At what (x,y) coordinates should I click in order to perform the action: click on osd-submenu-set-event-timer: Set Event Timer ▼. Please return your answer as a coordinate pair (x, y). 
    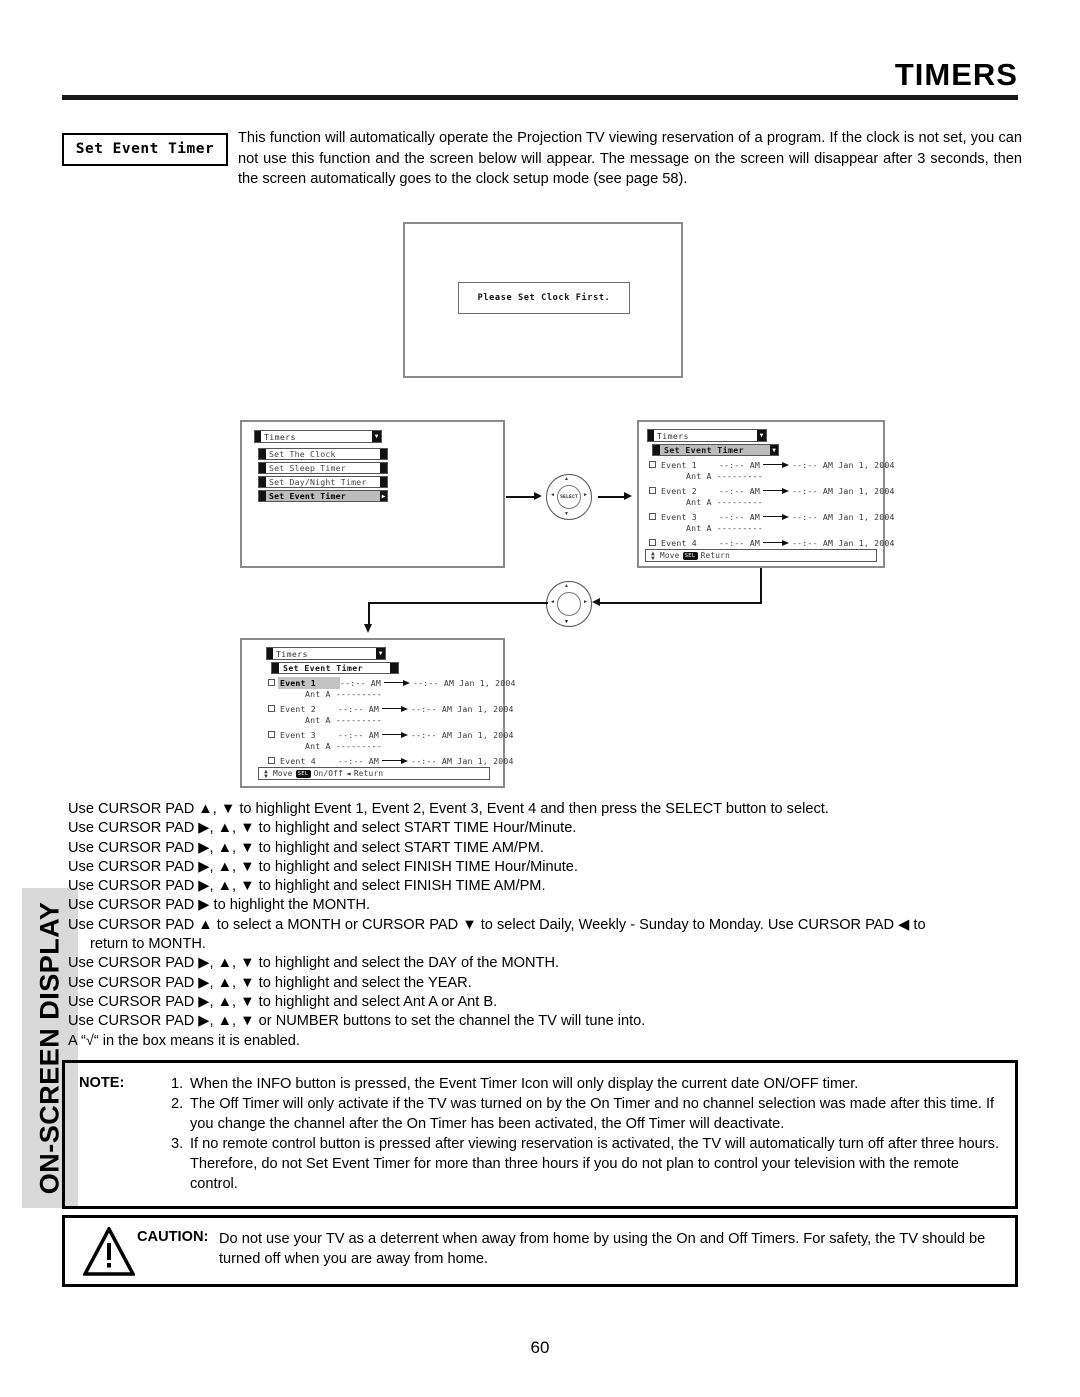
    Looking at the image, I should click on (715, 450).